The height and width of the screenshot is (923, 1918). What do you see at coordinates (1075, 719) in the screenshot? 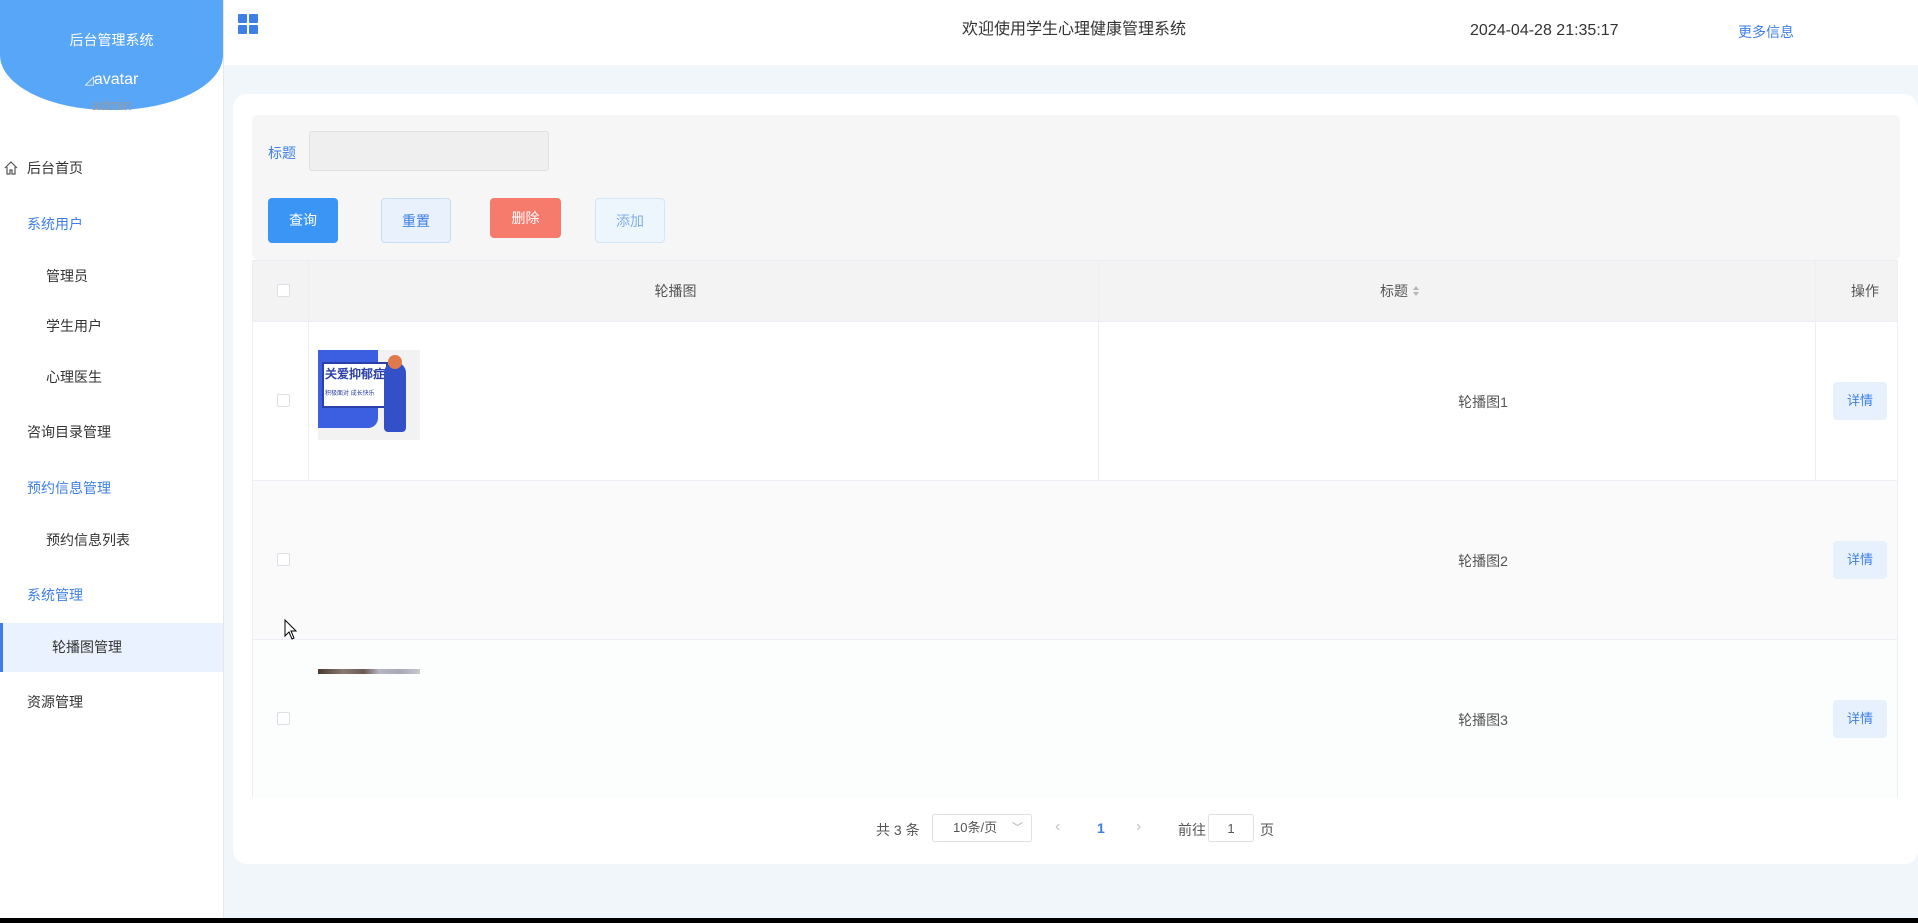
I see `table-row: 轮播图3 详情` at bounding box center [1075, 719].